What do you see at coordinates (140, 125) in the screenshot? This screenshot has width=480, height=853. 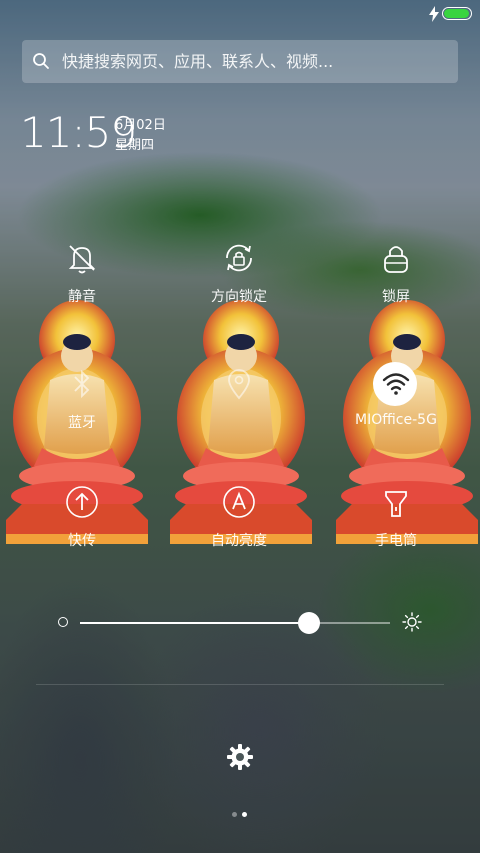 I see `clock-date: 6月02日` at bounding box center [140, 125].